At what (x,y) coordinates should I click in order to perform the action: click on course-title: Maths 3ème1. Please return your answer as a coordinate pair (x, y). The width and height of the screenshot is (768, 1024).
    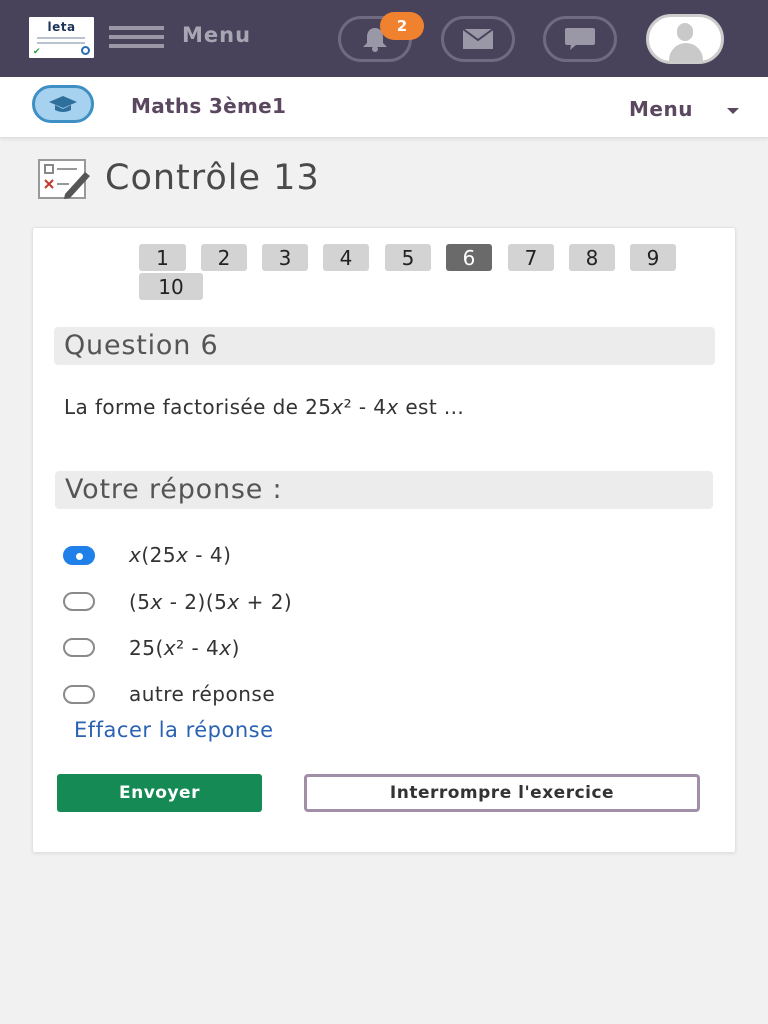
    Looking at the image, I should click on (208, 106).